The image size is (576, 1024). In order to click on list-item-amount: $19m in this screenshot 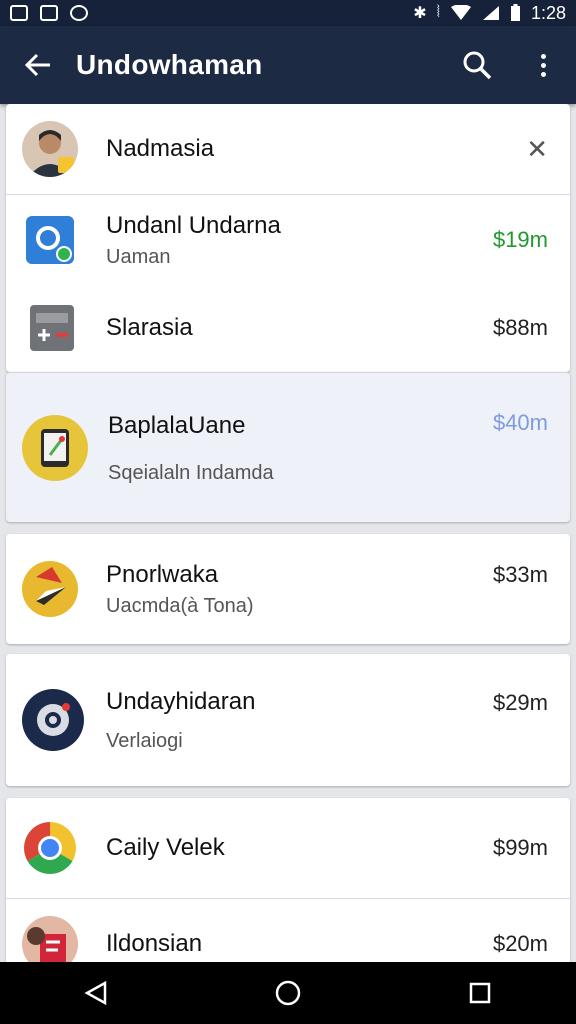, I will do `click(520, 239)`.